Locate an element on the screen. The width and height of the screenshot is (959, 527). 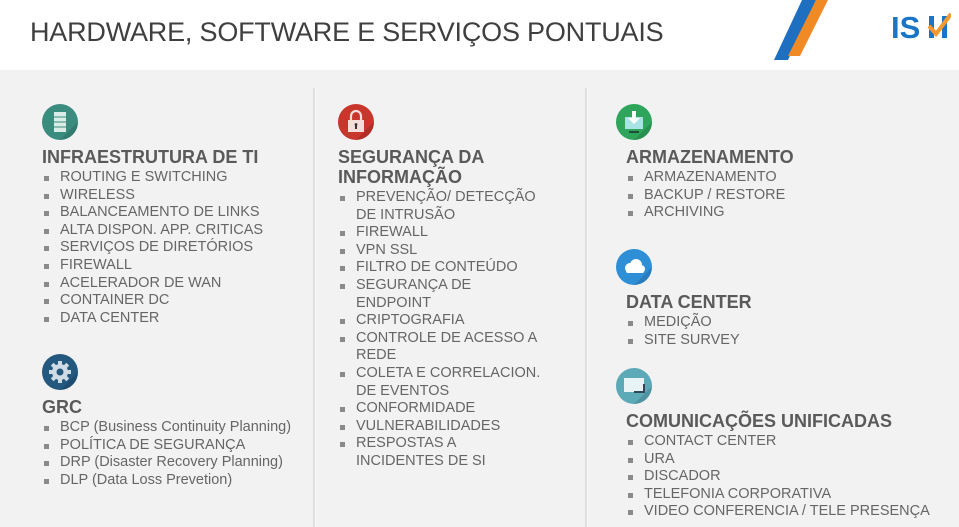
section-title: COMUNICAÇÕES UNIFICADAS is located at coordinates (759, 421).